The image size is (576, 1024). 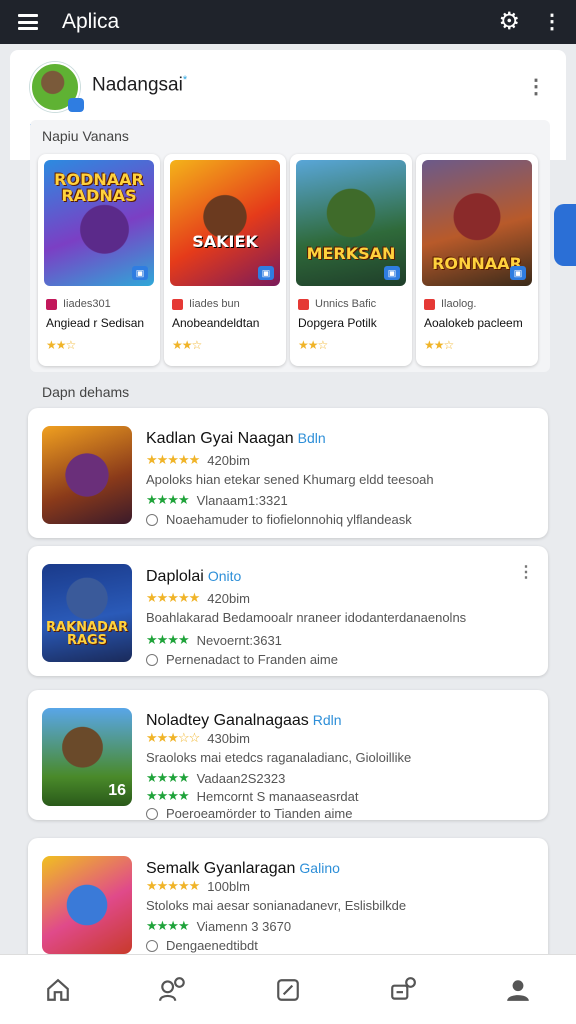 I want to click on note-text: Pernenadact to Franden aime, so click(x=252, y=659).